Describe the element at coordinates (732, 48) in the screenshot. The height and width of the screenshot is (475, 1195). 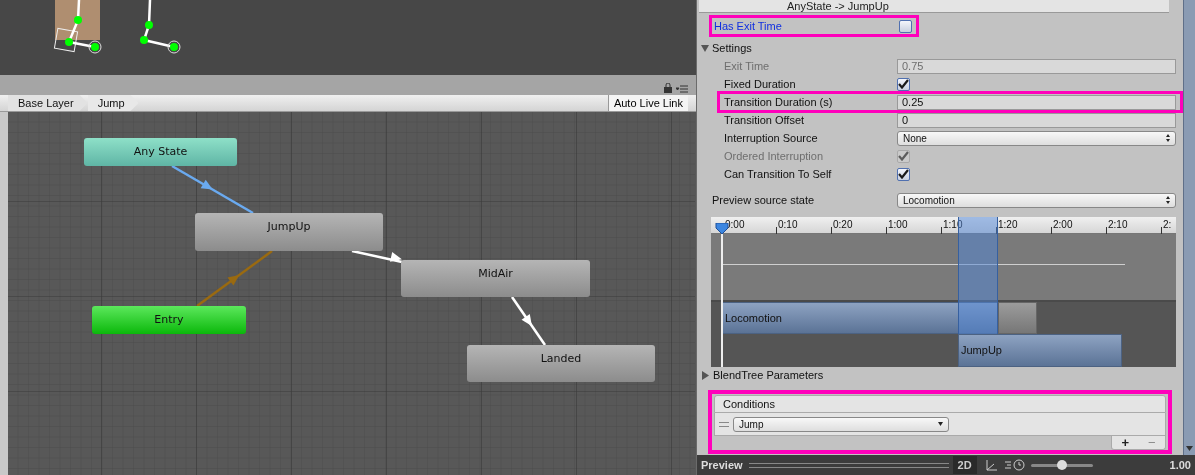
I see `section-header: Settings` at that location.